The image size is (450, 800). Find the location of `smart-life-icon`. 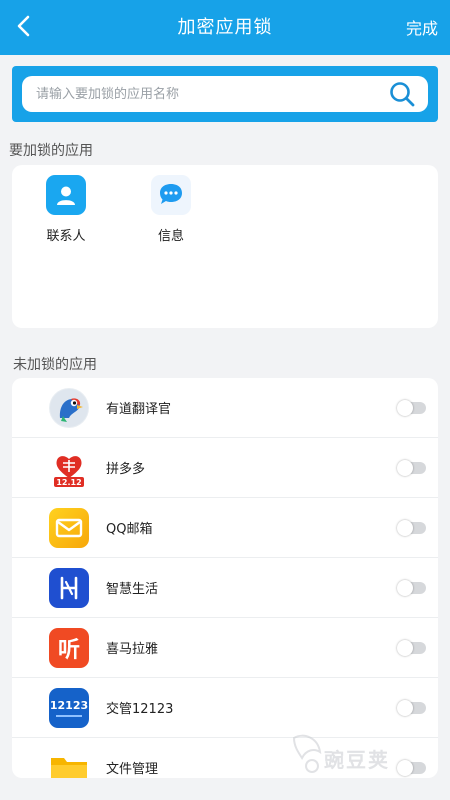

smart-life-icon is located at coordinates (69, 588).